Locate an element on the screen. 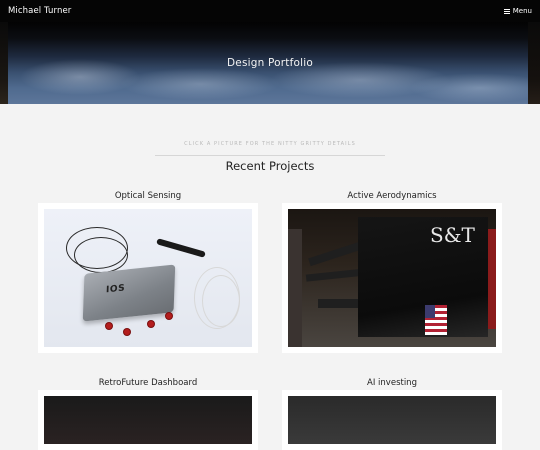 This screenshot has height=450, width=540. project-card-optical-sensing: IOS is located at coordinates (148, 278).